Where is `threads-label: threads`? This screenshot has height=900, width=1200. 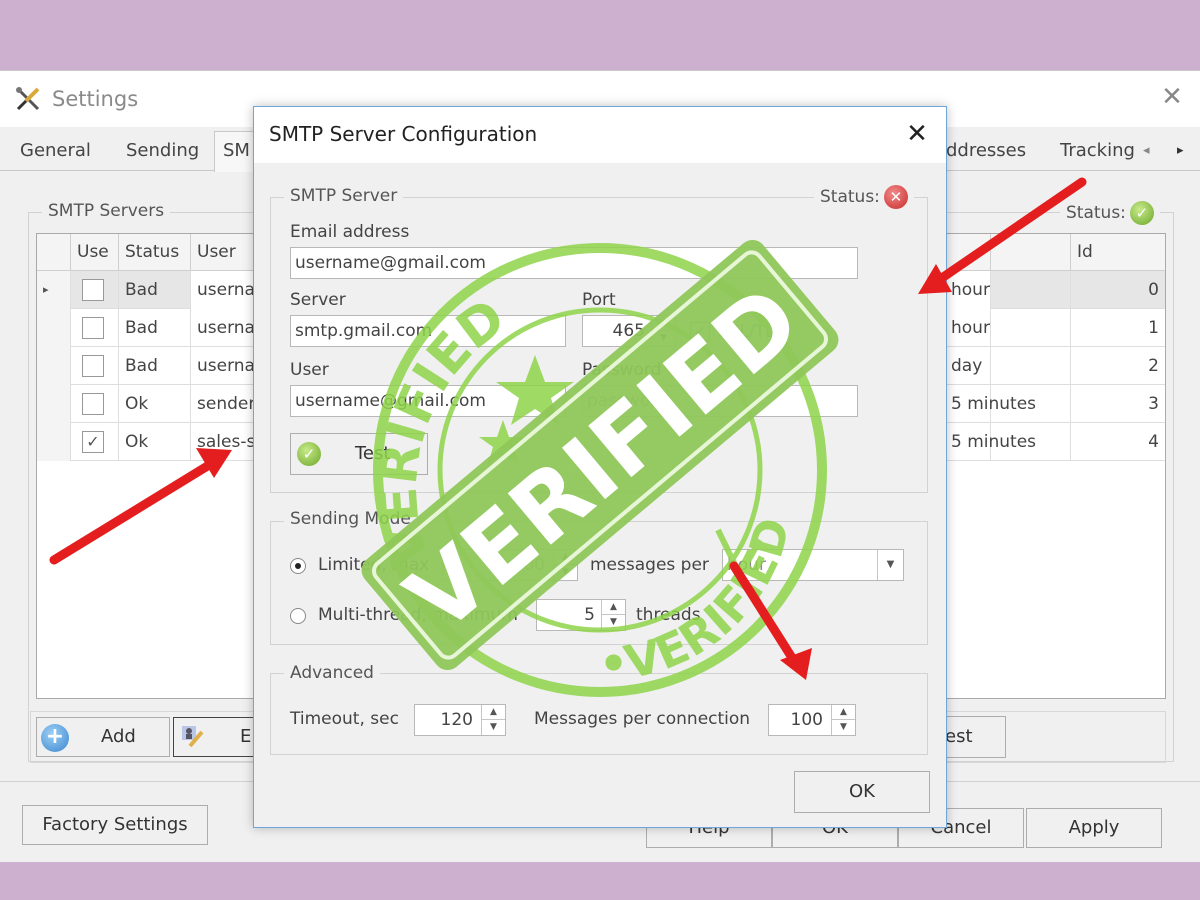
threads-label: threads is located at coordinates (668, 615).